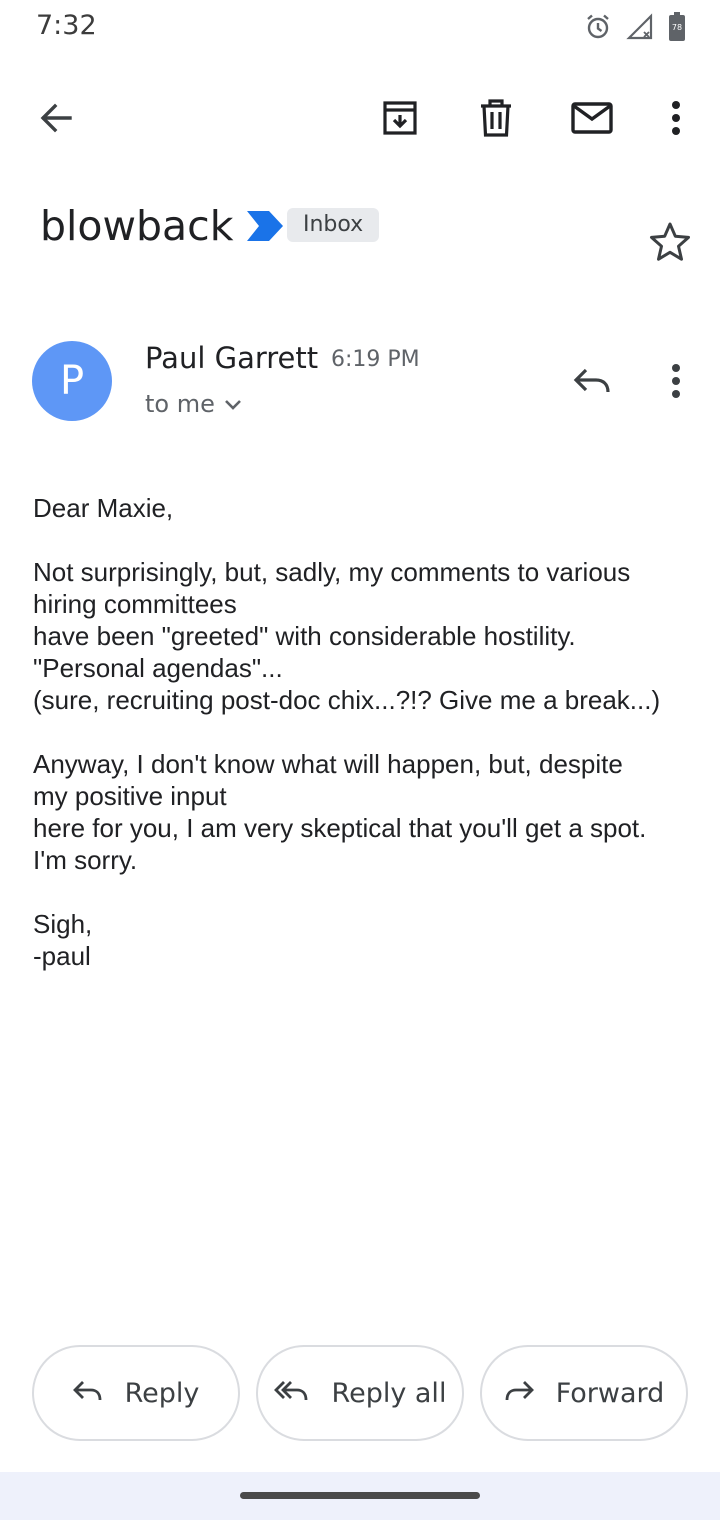 The width and height of the screenshot is (720, 1520). Describe the element at coordinates (265, 228) in the screenshot. I see `importance-marker-icon` at that location.